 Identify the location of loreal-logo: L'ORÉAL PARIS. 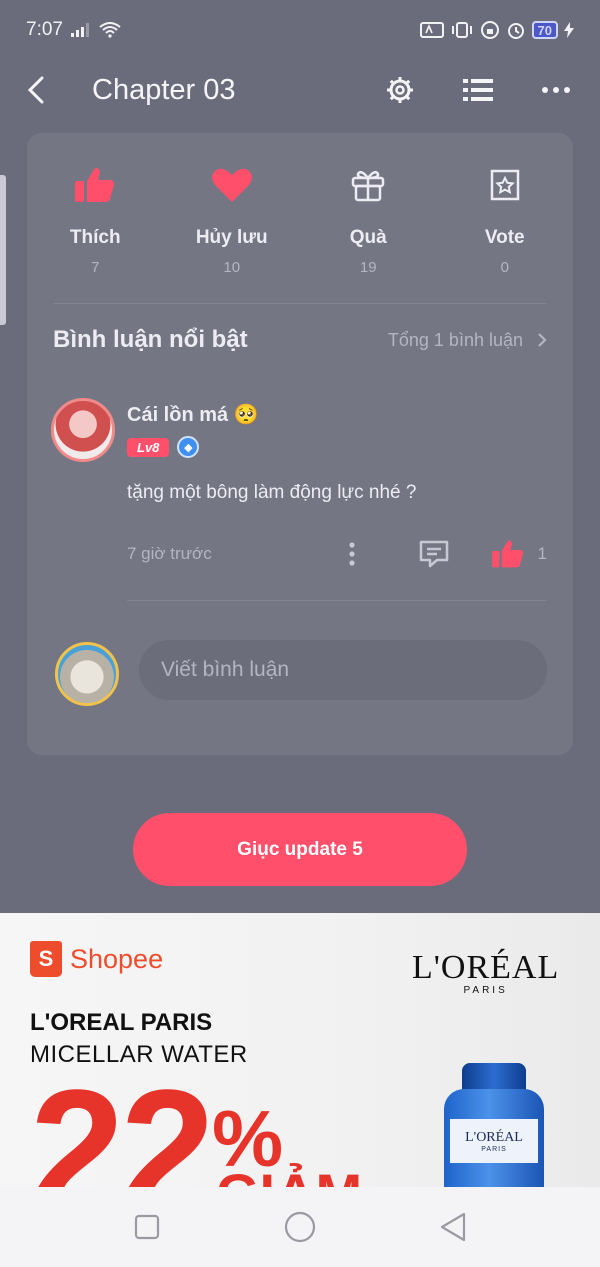
(485, 972).